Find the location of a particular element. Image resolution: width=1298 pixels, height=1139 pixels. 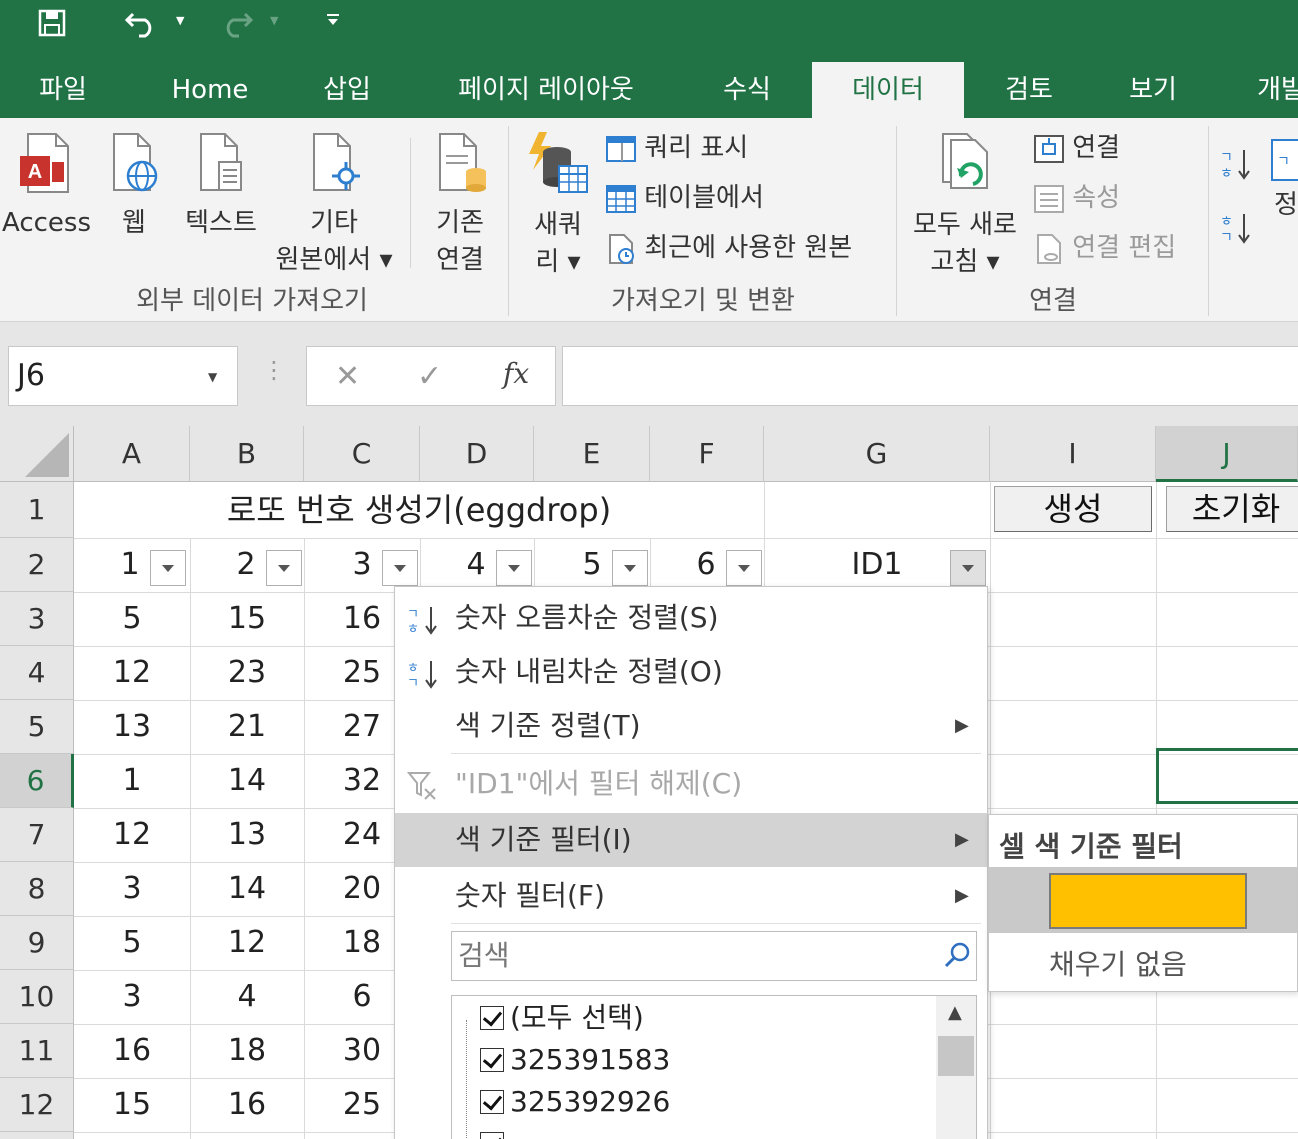

generate-button: 생성 is located at coordinates (1073, 509).